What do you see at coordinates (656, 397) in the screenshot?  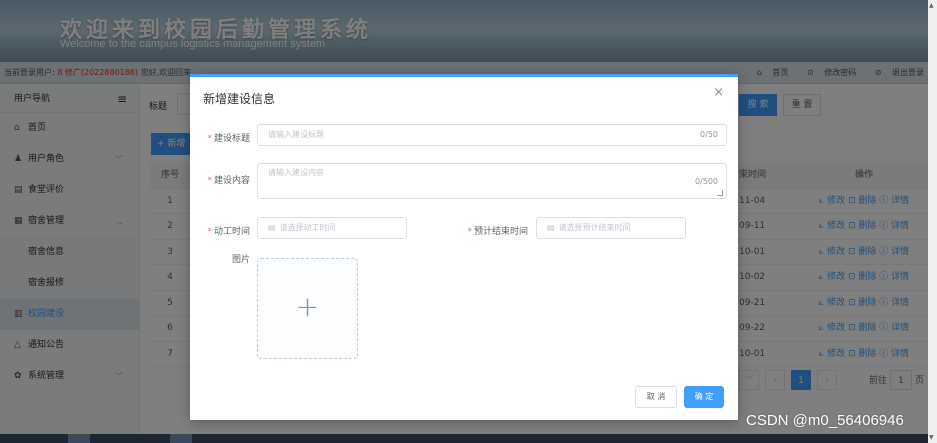 I see `cancel-button: 取 消` at bounding box center [656, 397].